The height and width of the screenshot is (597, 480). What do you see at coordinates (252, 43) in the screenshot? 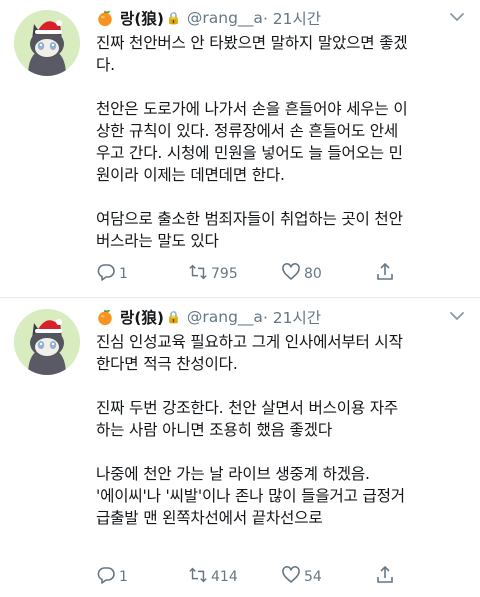
I see `tweet-text-line: 진짜 천안버스 안 타봤으면 말하지 말았으면 좋겠` at bounding box center [252, 43].